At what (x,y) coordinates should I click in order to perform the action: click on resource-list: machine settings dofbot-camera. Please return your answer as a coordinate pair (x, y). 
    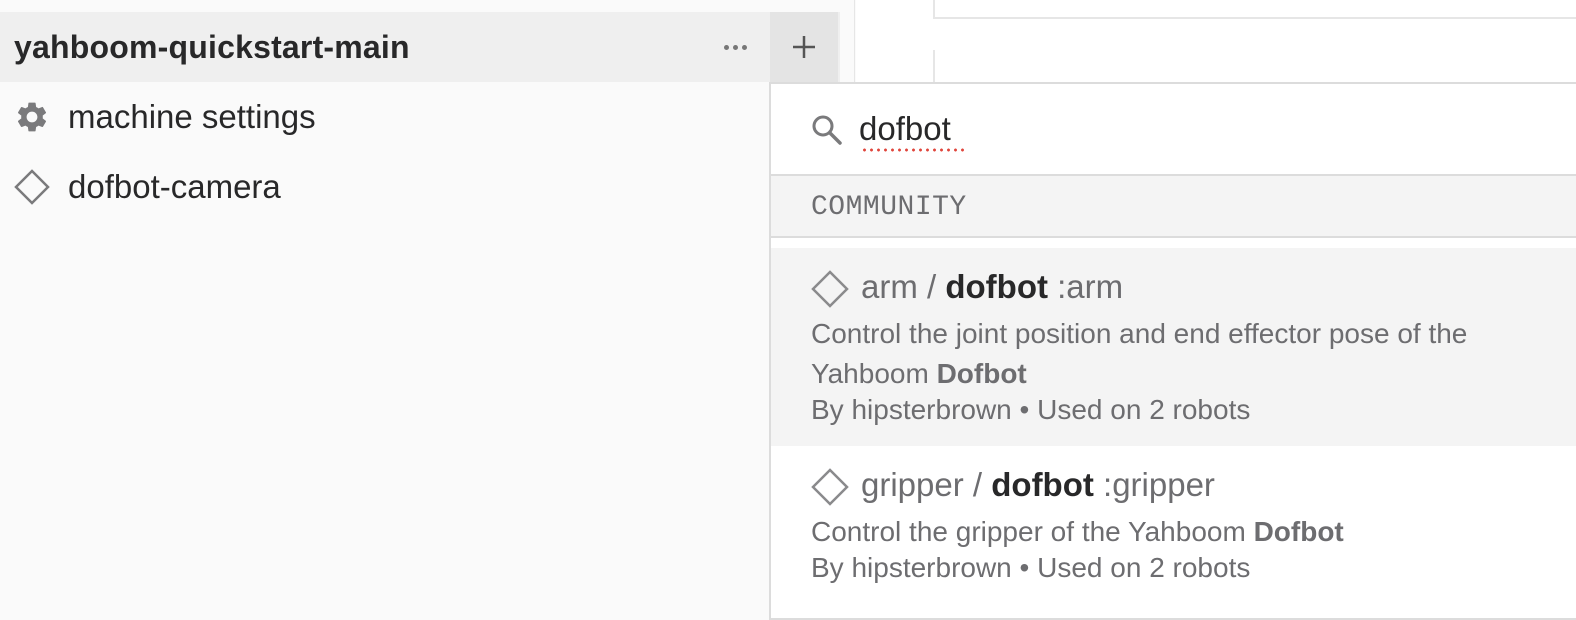
    Looking at the image, I should click on (385, 152).